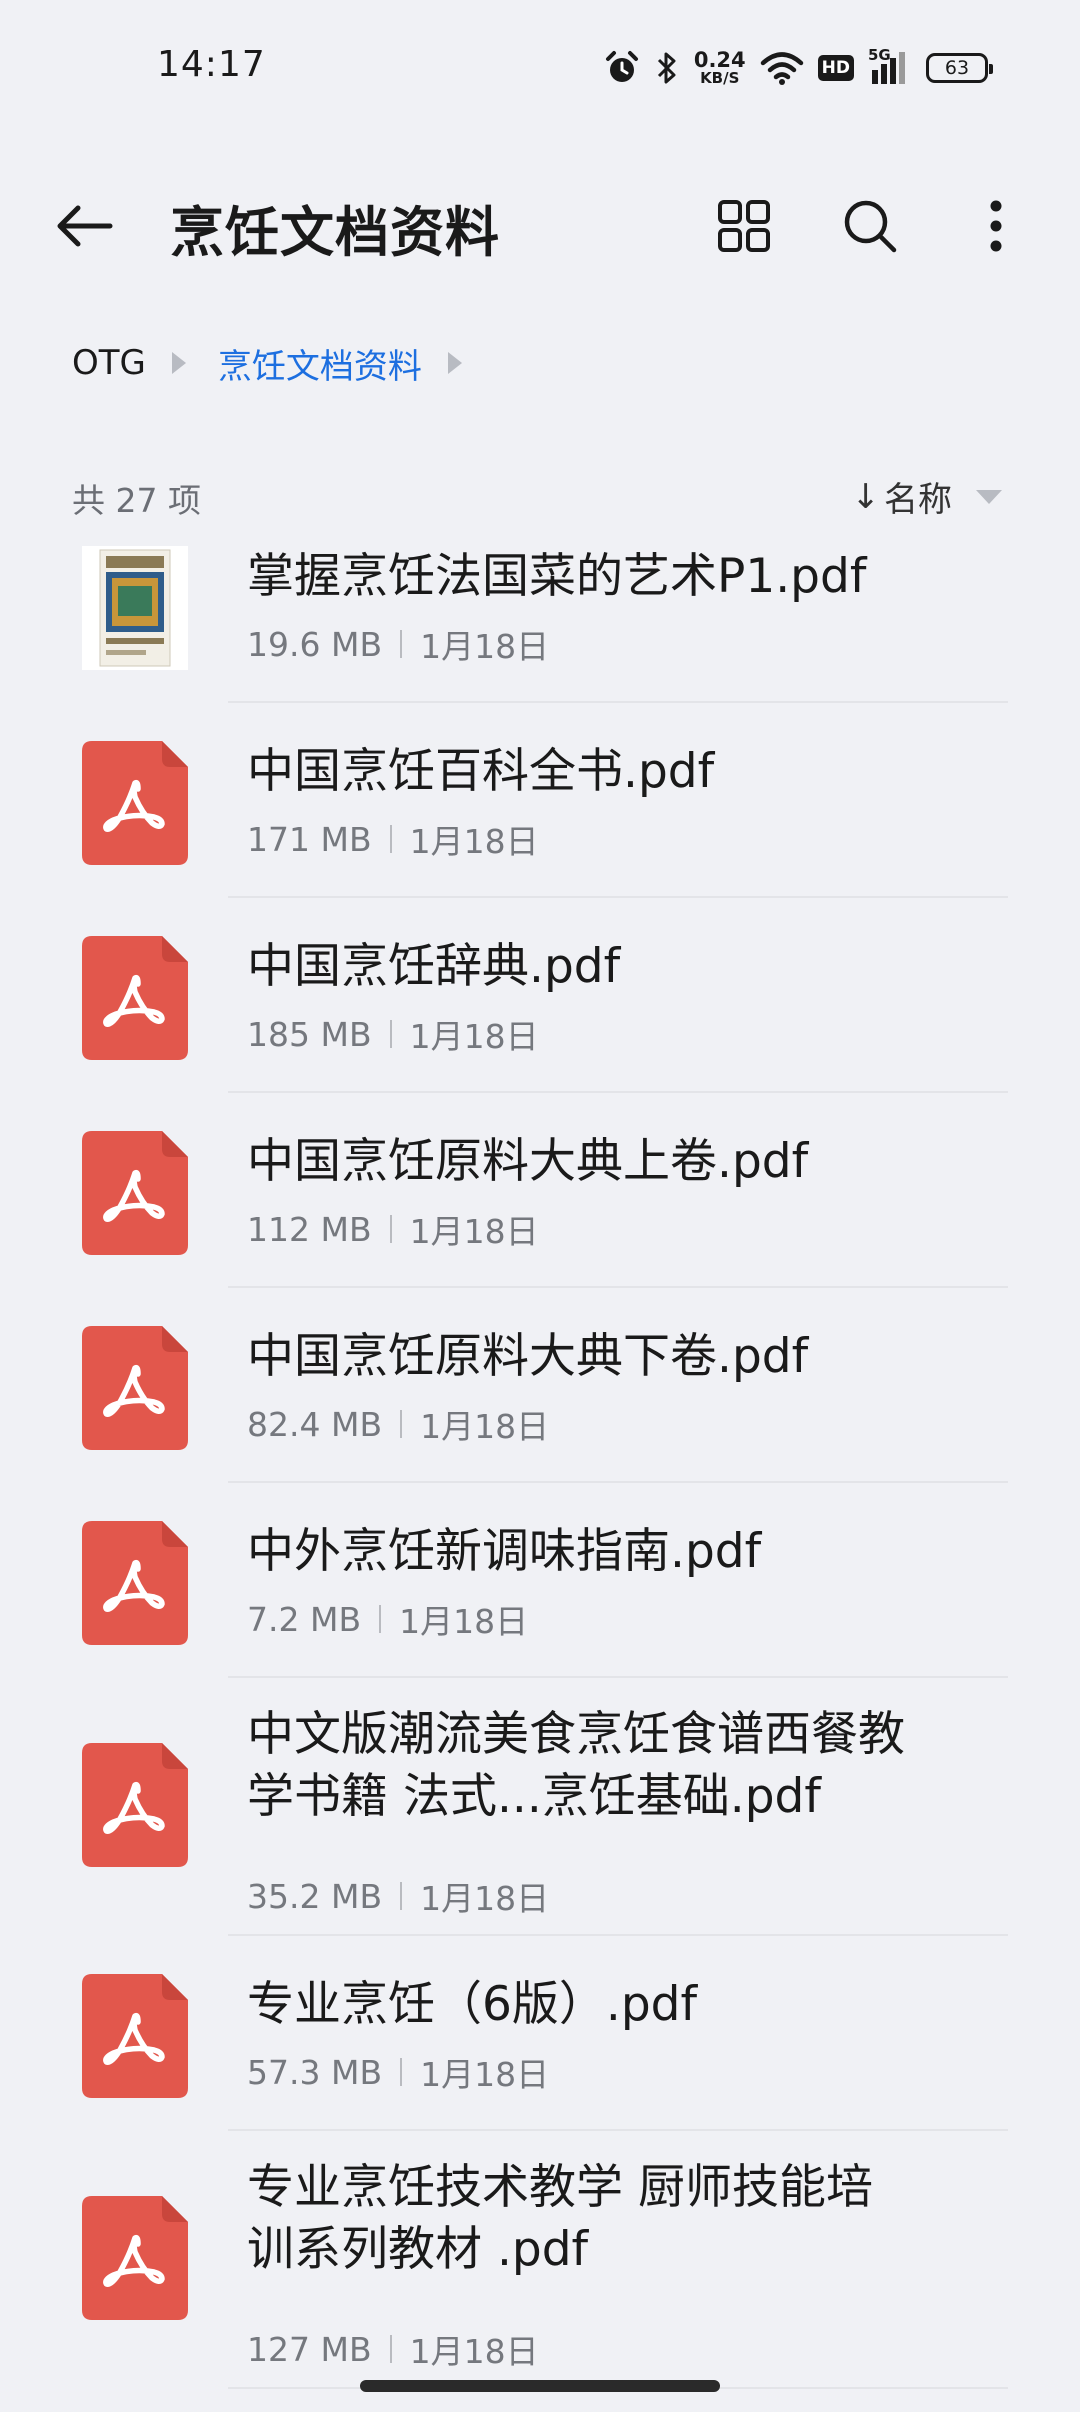 This screenshot has width=1080, height=2412. I want to click on file-list-item: 掌握烹饪法国菜的艺术P1.pdf 19.6 MB 1月18日, so click(540, 620).